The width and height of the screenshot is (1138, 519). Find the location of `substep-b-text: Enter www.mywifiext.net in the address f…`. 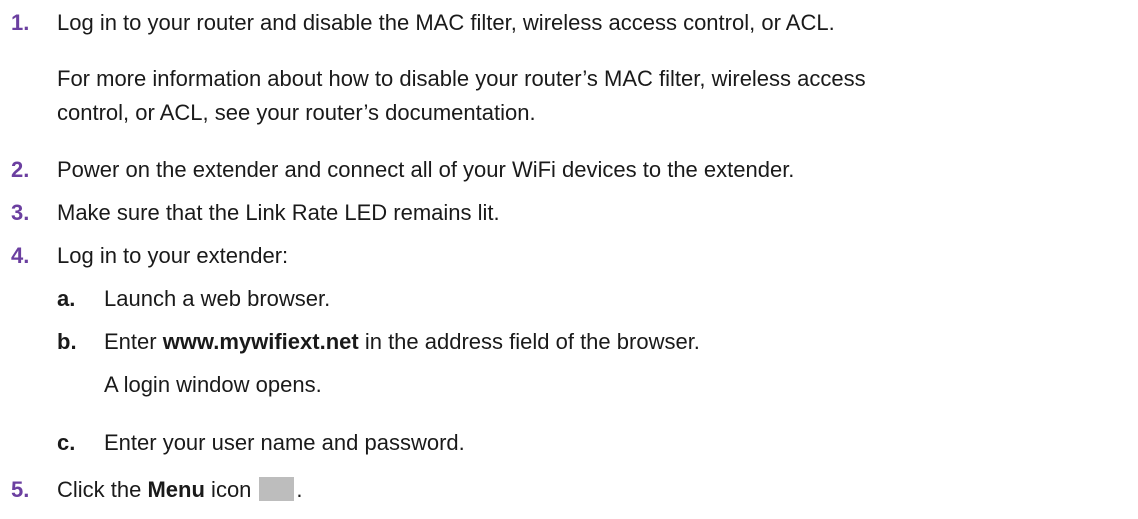

substep-b-text: Enter www.mywifiext.net in the address f… is located at coordinates (402, 342).